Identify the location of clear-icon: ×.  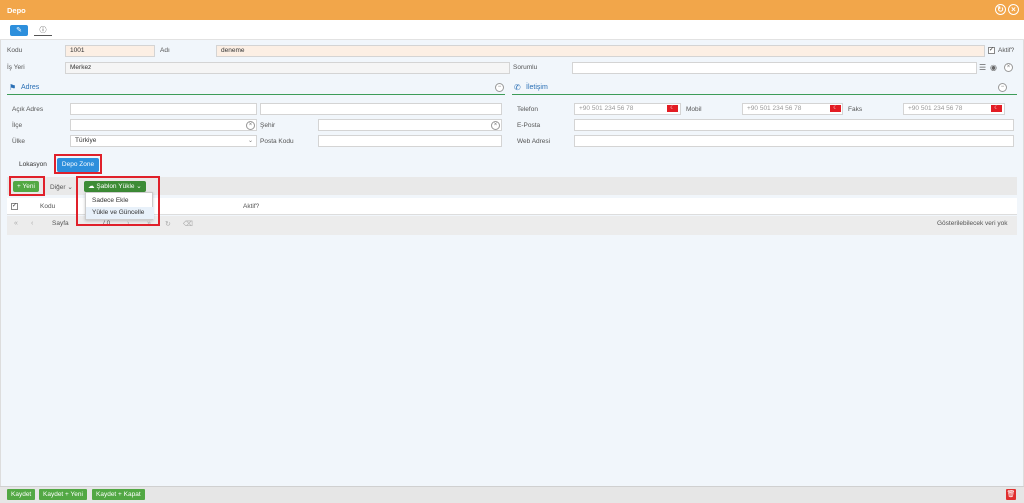
(1008, 67).